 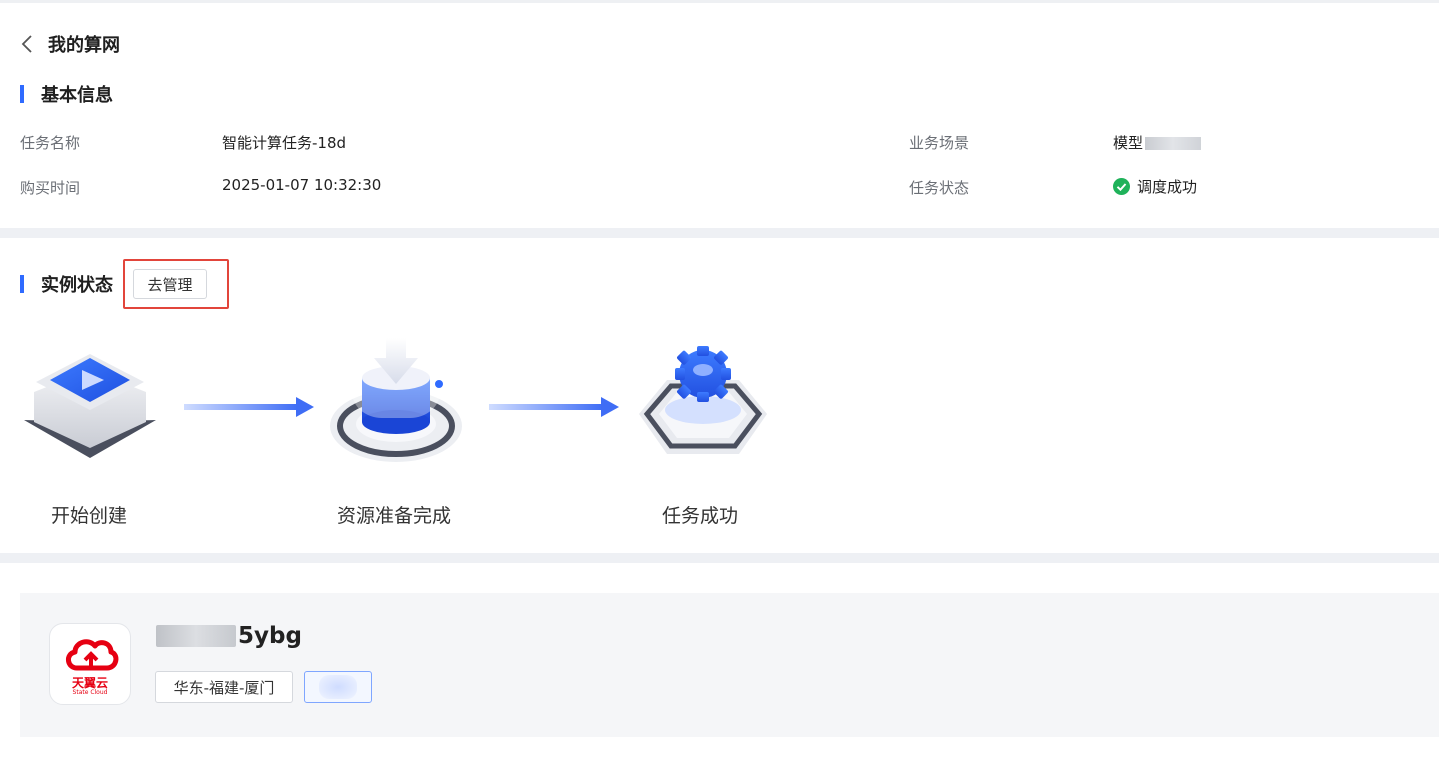 I want to click on page-title: 我的算网, so click(x=84, y=45).